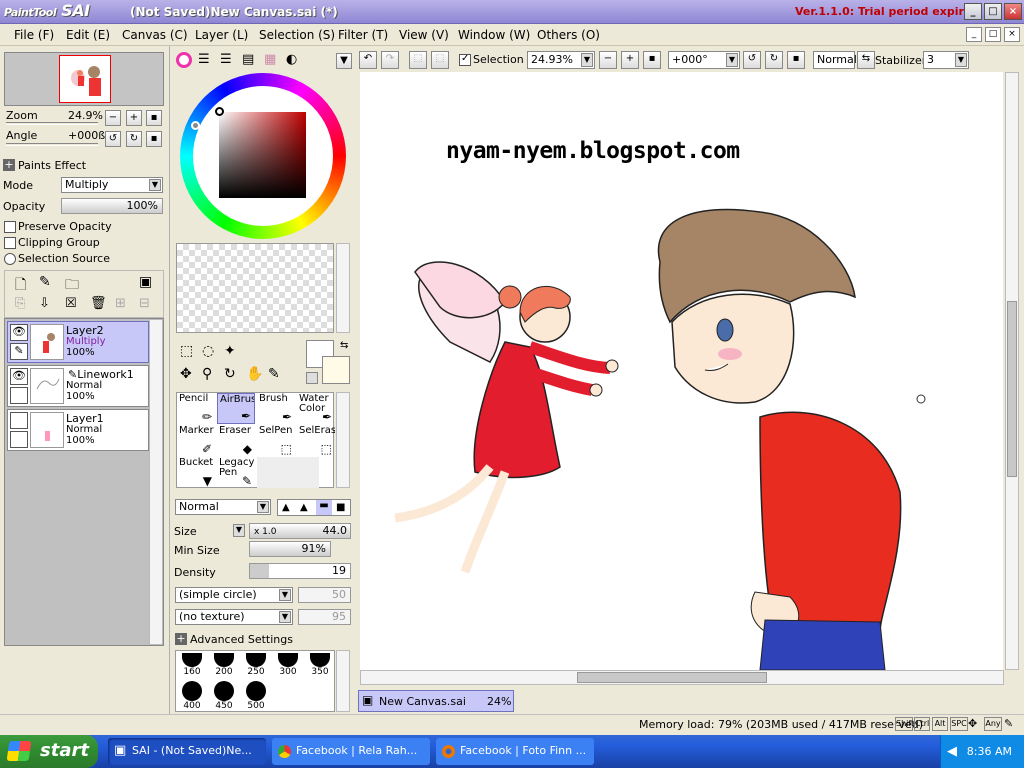 This screenshot has width=1024, height=768. Describe the element at coordinates (255, 288) in the screenshot. I see `scratchpad-area` at that location.